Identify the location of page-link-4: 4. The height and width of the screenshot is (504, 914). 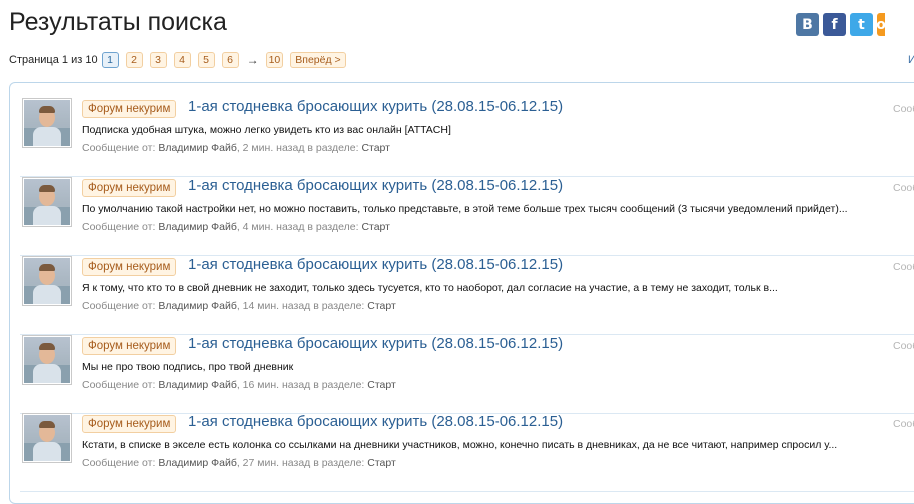
(182, 60).